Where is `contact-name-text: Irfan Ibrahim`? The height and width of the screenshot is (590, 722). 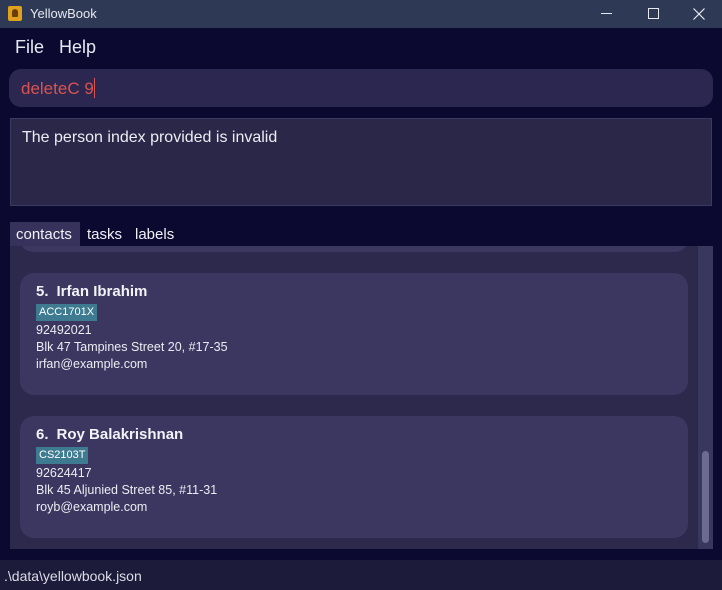 contact-name-text: Irfan Ibrahim is located at coordinates (102, 291).